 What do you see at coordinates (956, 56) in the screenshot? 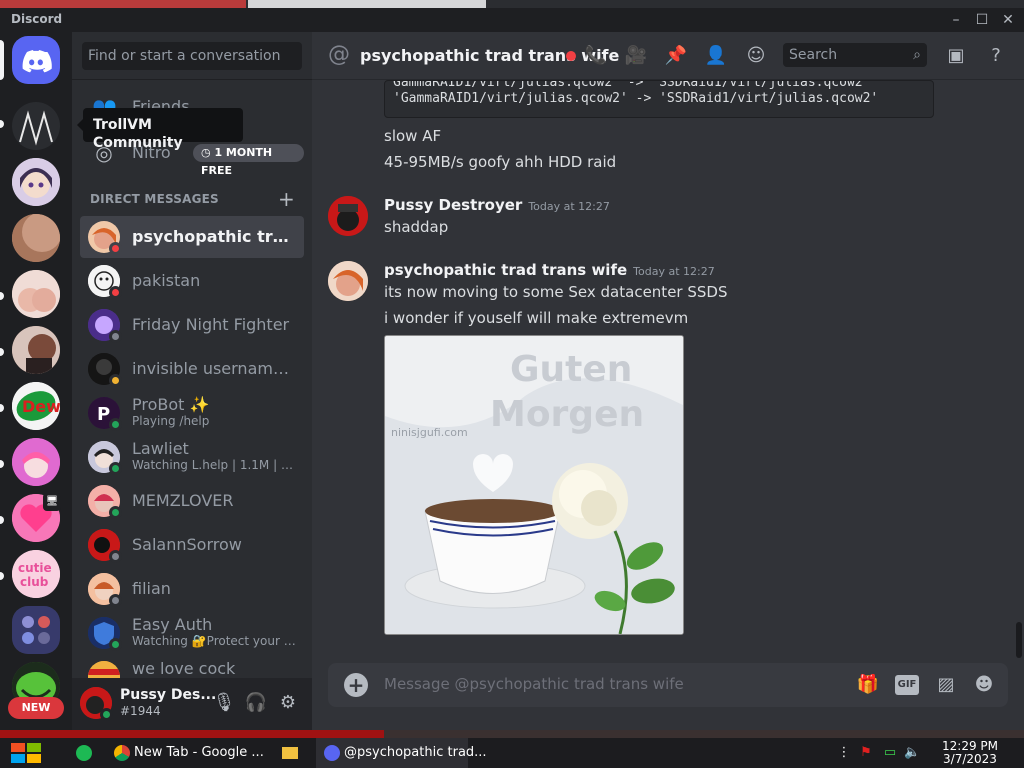
I see `inbox-icon: ▣` at bounding box center [956, 56].